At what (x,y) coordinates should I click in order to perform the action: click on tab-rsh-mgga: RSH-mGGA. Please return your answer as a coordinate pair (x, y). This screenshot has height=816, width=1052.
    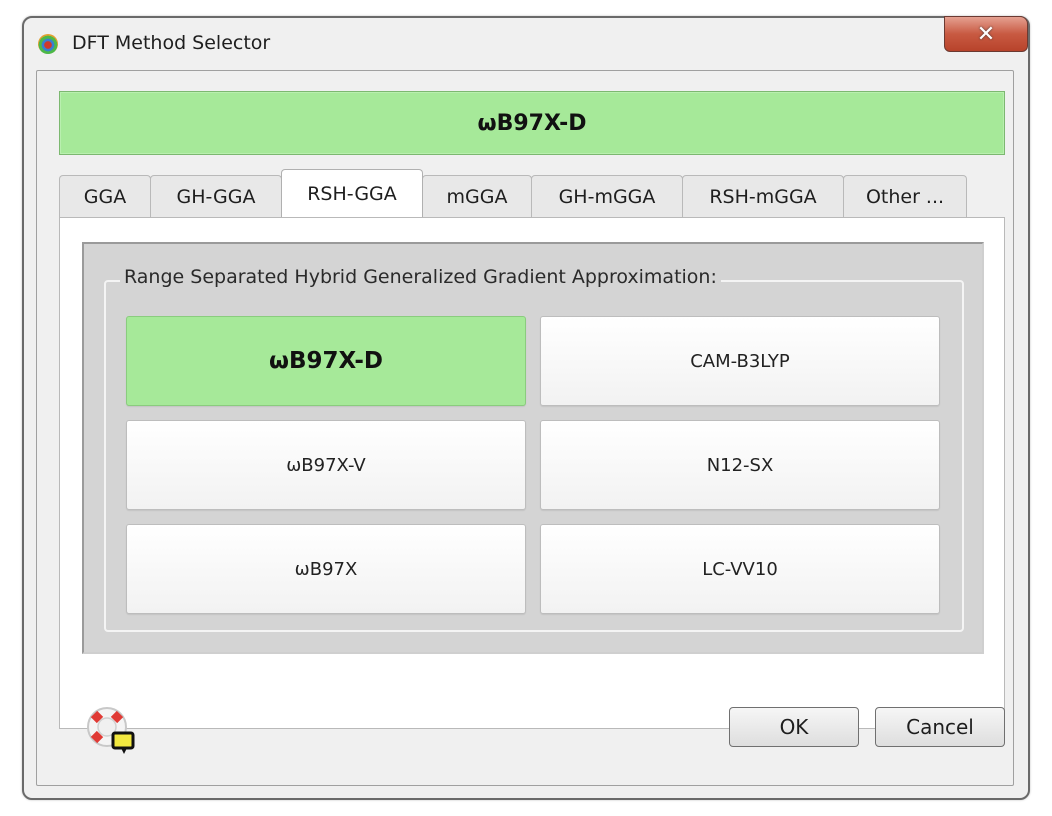
    Looking at the image, I should click on (763, 196).